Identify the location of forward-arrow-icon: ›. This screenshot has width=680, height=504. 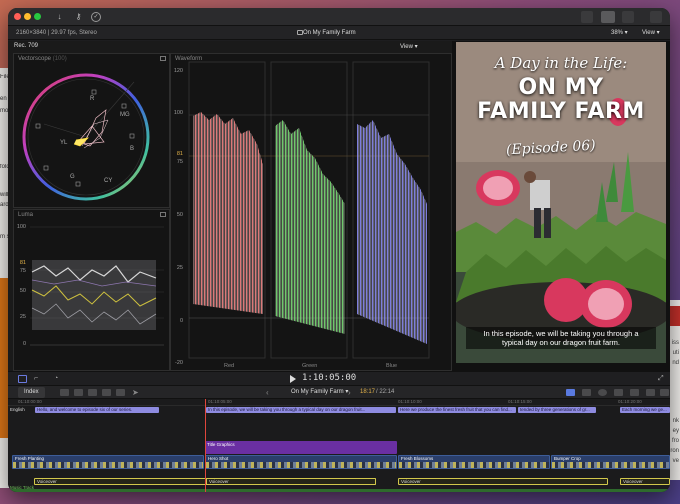
(349, 392).